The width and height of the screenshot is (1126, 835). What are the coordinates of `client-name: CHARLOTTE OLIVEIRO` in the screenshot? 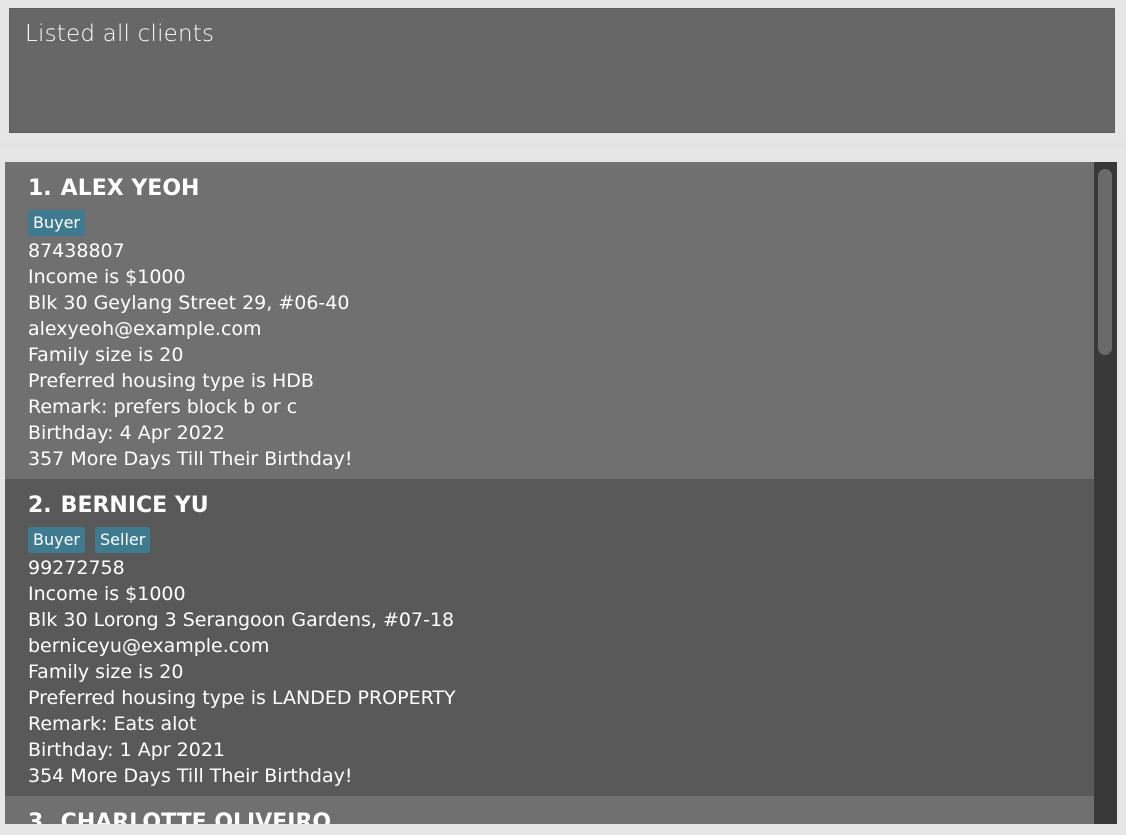 It's located at (196, 817).